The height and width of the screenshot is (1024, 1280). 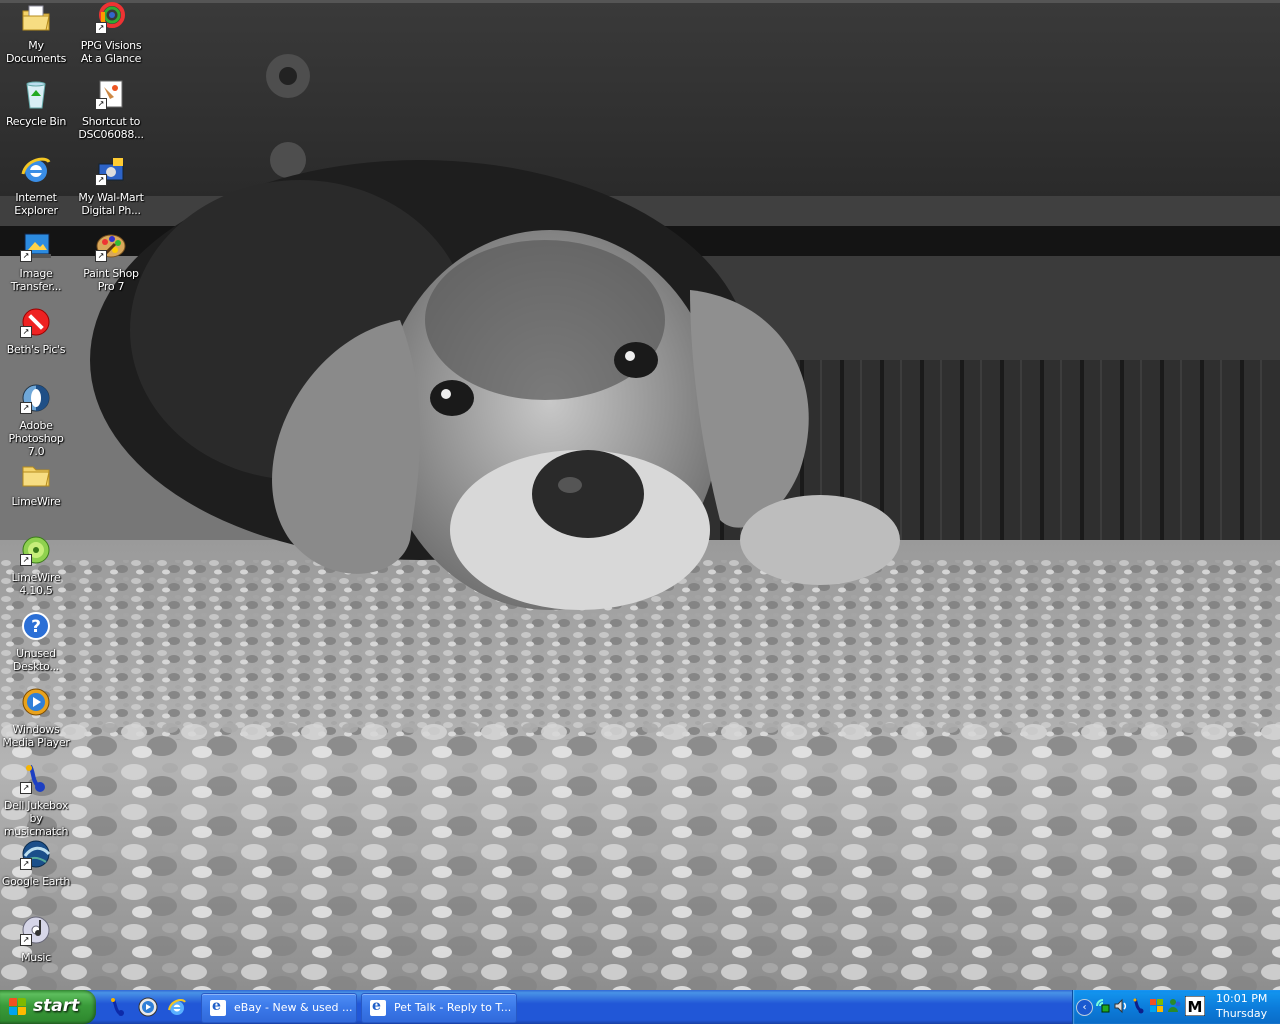 What do you see at coordinates (36, 94) in the screenshot?
I see `recycle-bin-icon` at bounding box center [36, 94].